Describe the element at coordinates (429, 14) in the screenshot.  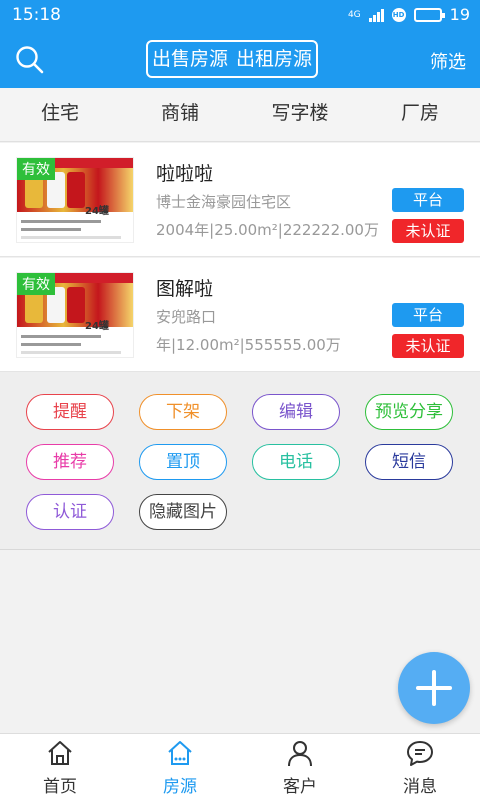
I see `battery-icon` at that location.